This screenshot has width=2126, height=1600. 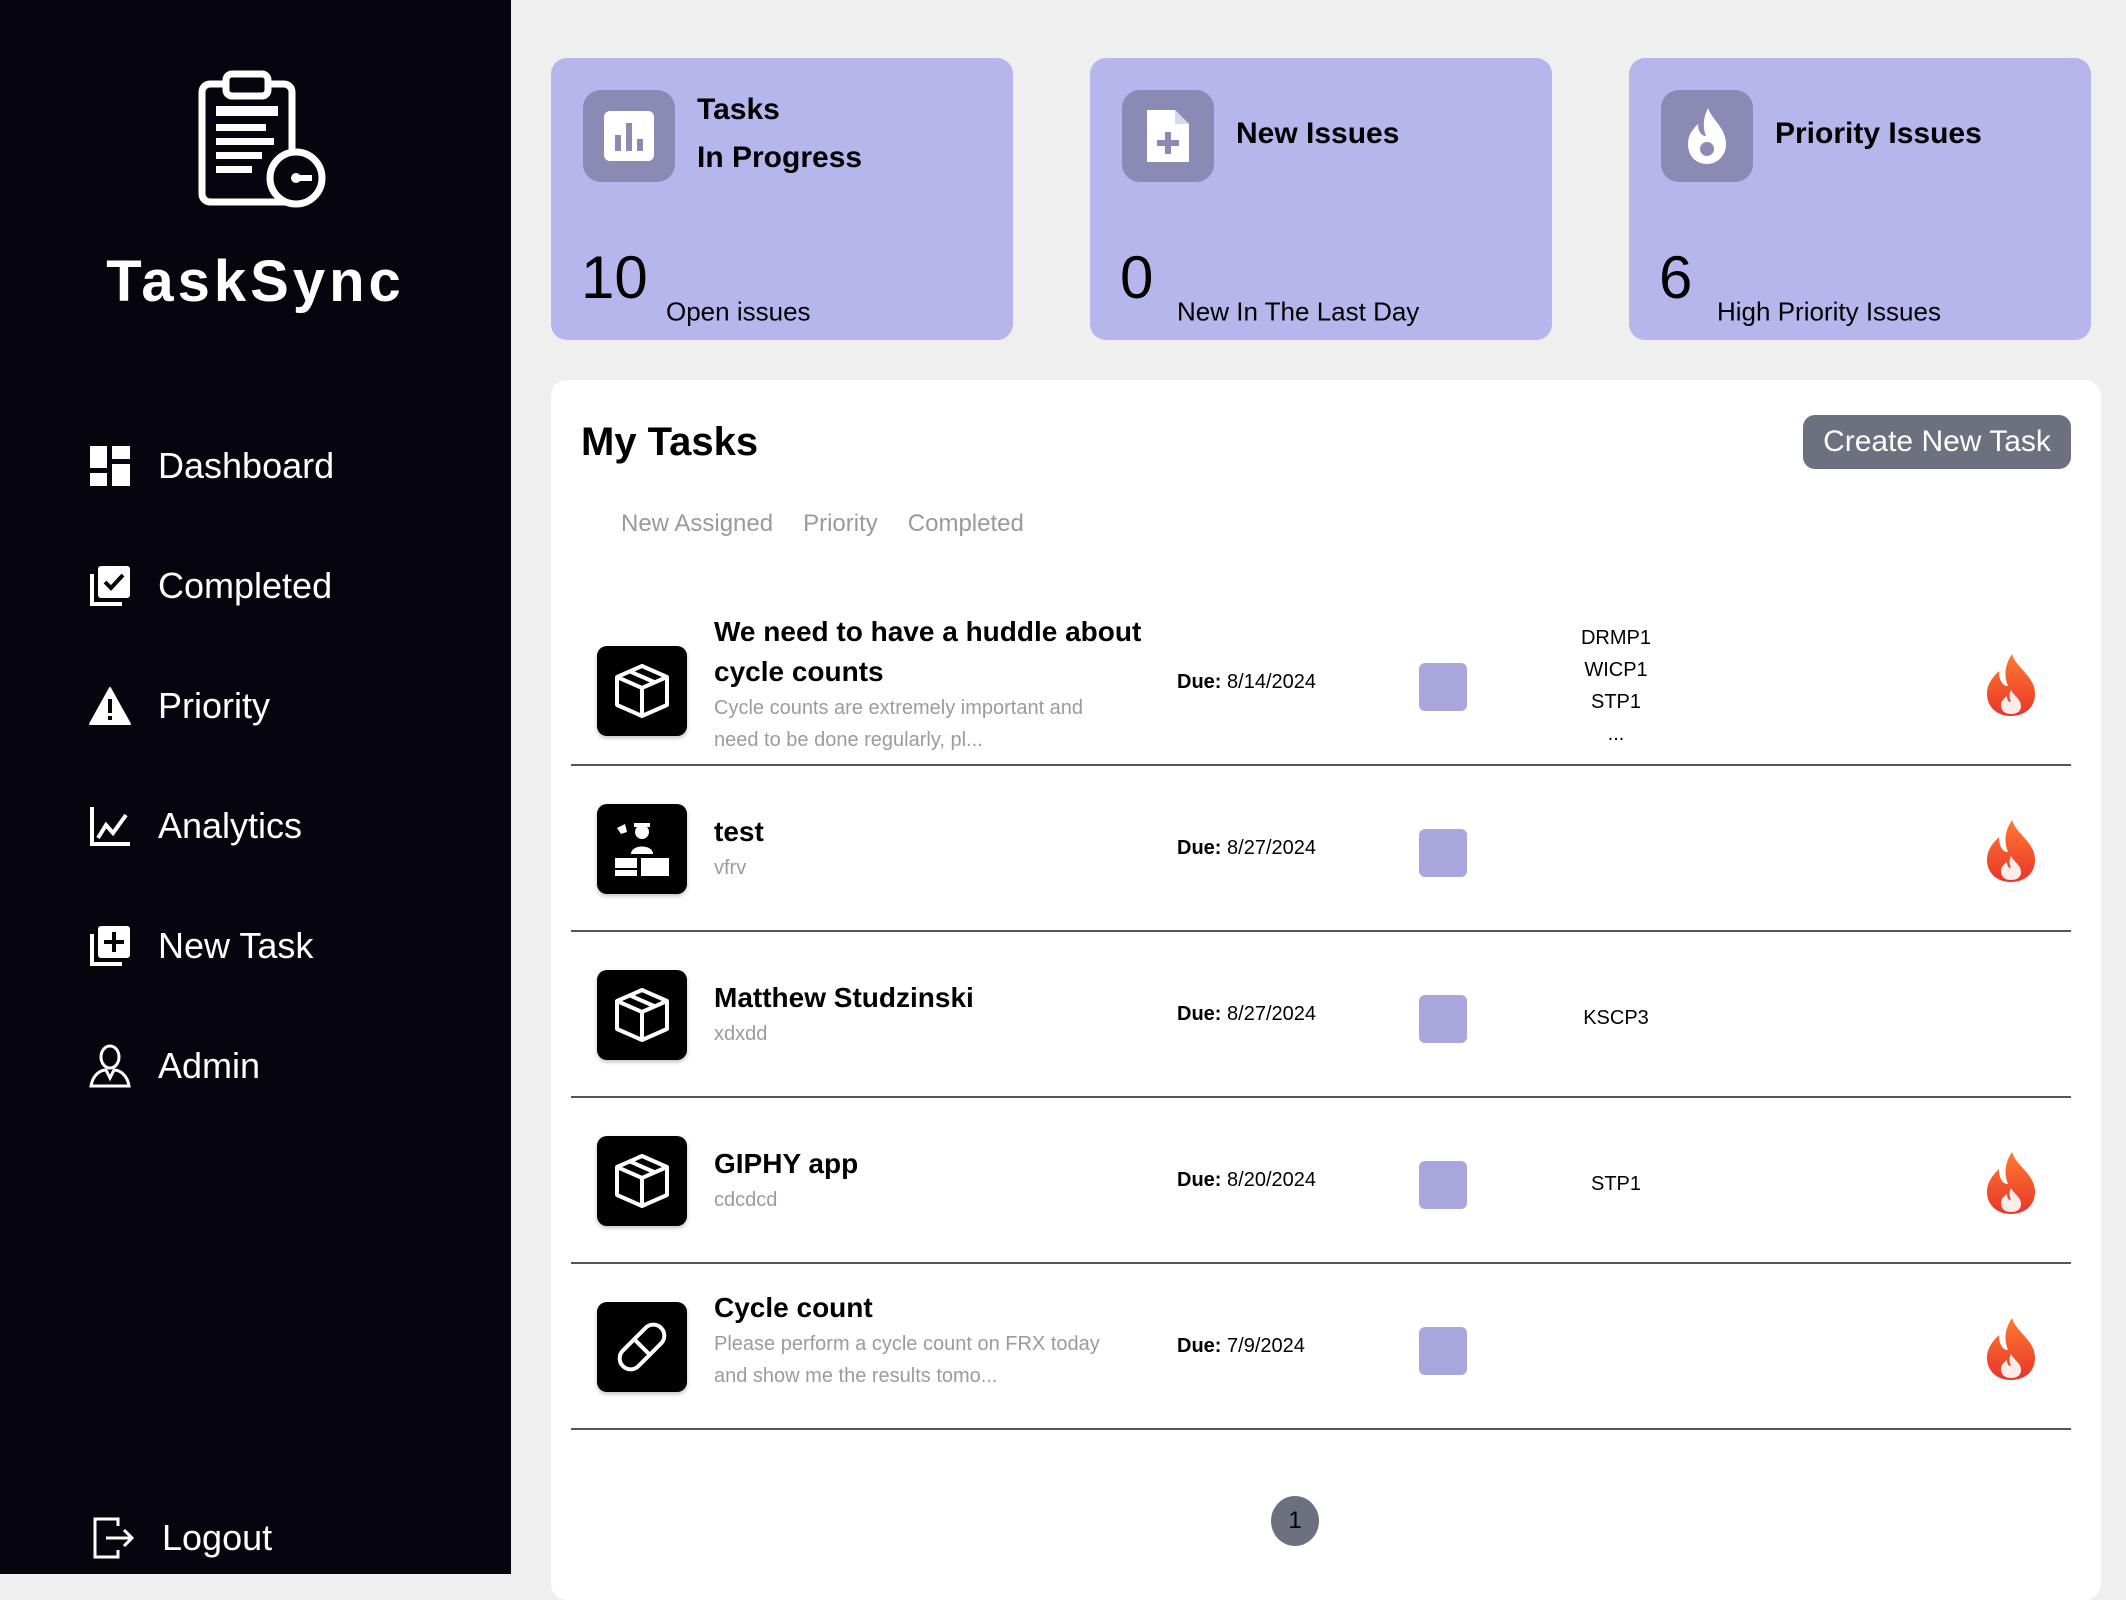 What do you see at coordinates (629, 136) in the screenshot?
I see `bar-chart-icon` at bounding box center [629, 136].